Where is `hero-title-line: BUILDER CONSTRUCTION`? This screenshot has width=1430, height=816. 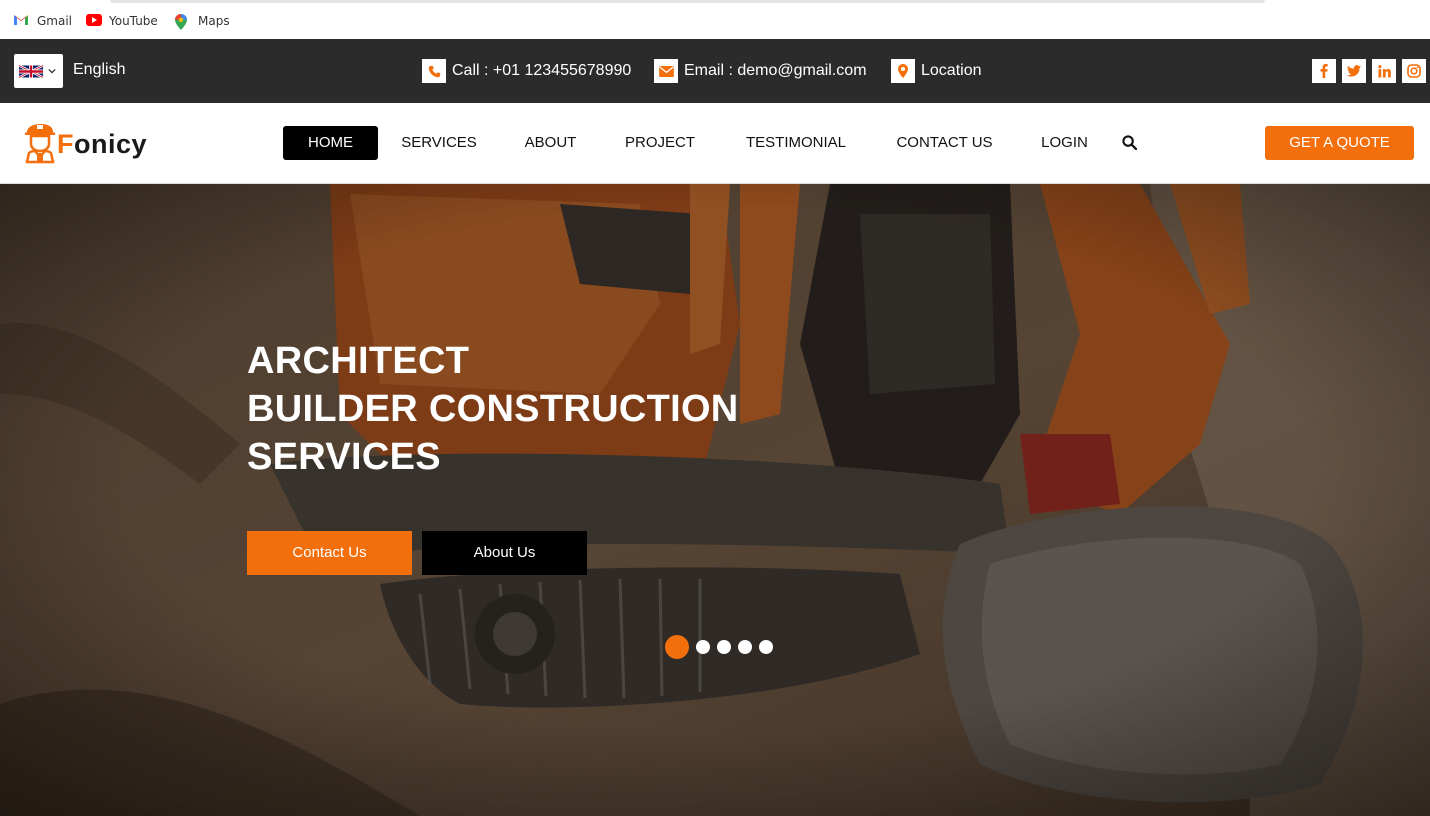 hero-title-line: BUILDER CONSTRUCTION is located at coordinates (493, 409).